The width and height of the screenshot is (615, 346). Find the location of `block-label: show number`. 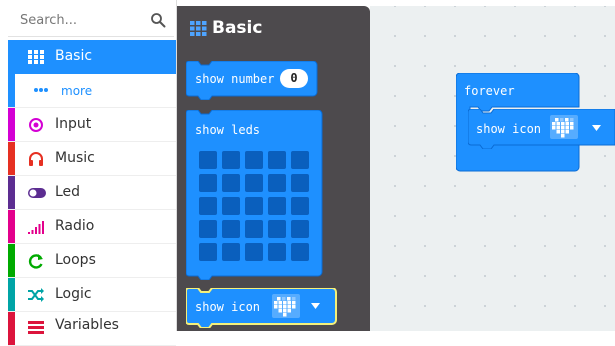

block-label: show number is located at coordinates (235, 79).